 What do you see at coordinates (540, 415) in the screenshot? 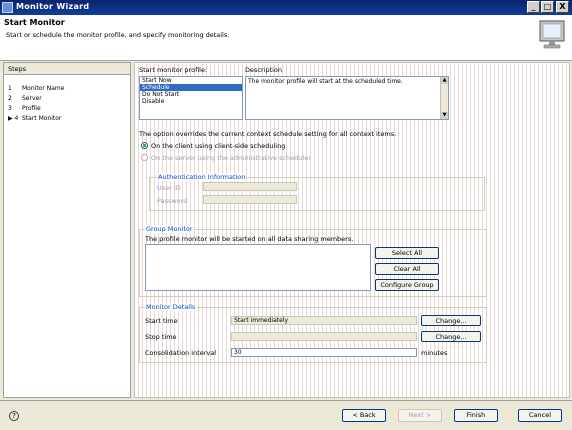
I see `cancel-button: Cancel` at bounding box center [540, 415].